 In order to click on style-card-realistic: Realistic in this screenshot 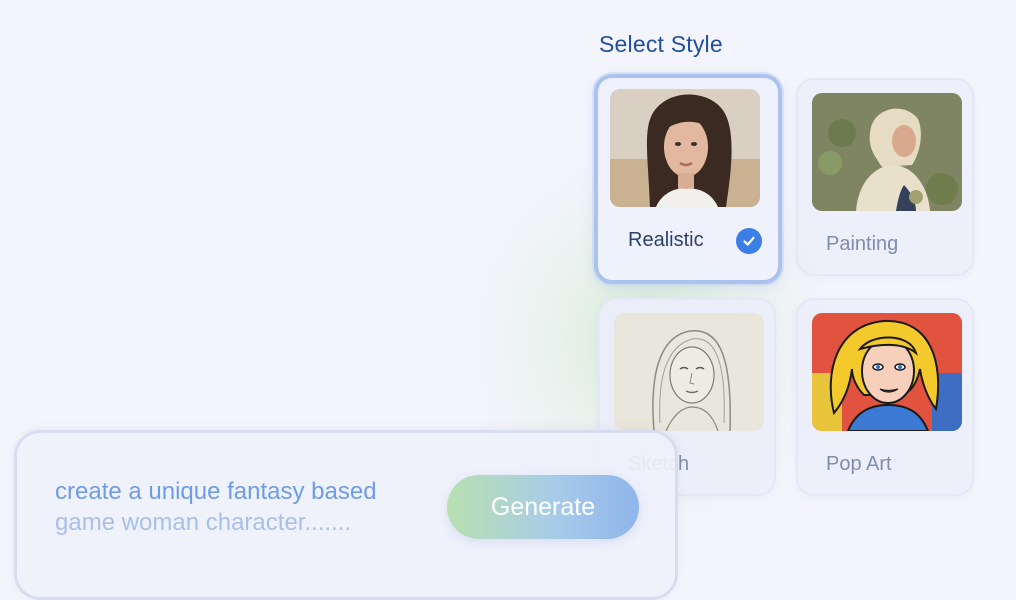, I will do `click(688, 179)`.